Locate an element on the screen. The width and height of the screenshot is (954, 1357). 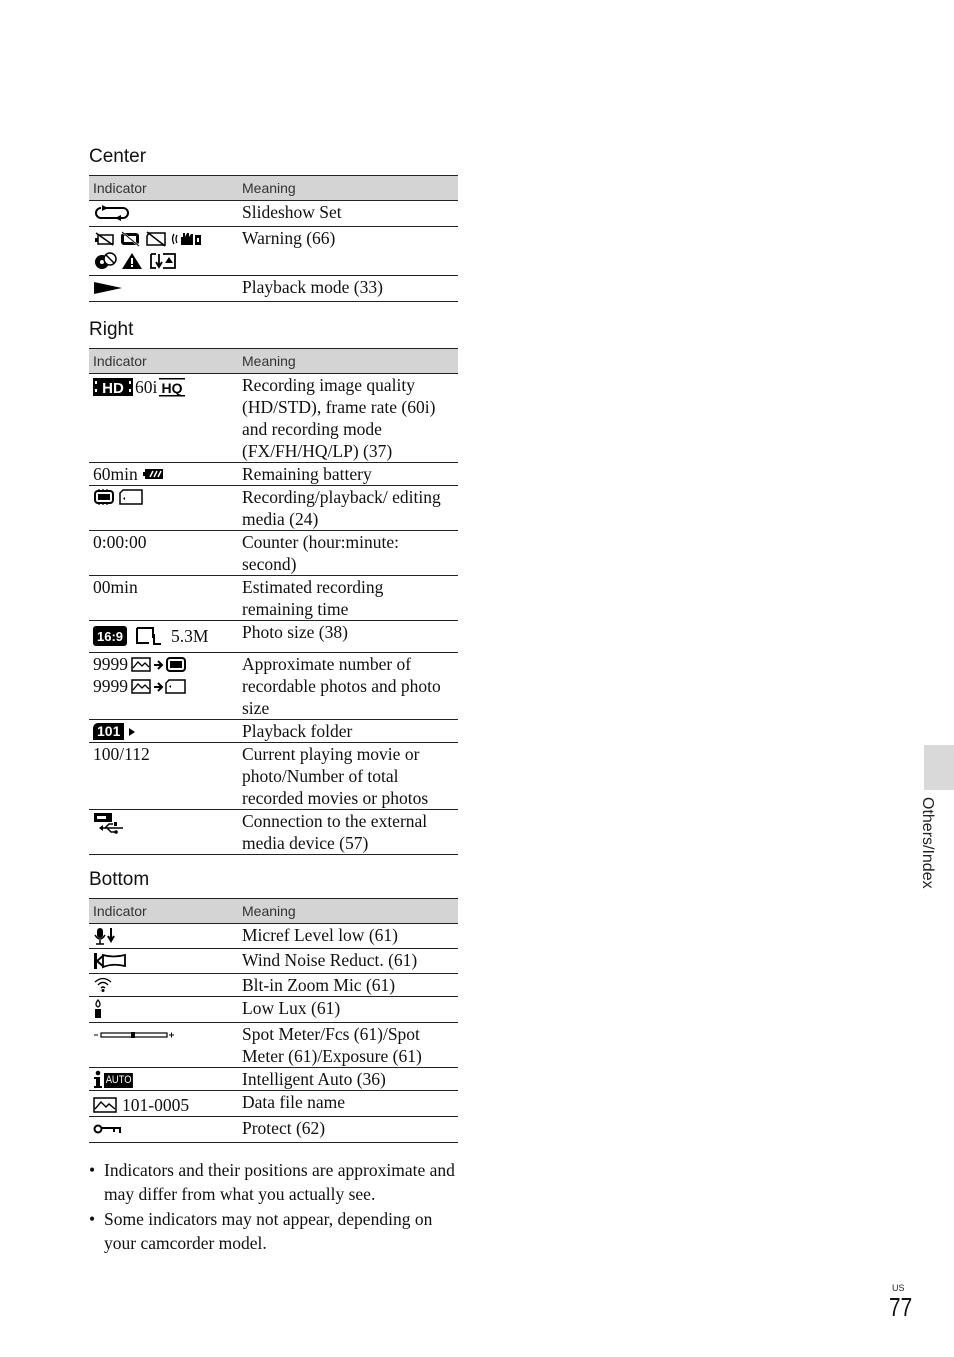
memory-card-icon is located at coordinates (131, 497).